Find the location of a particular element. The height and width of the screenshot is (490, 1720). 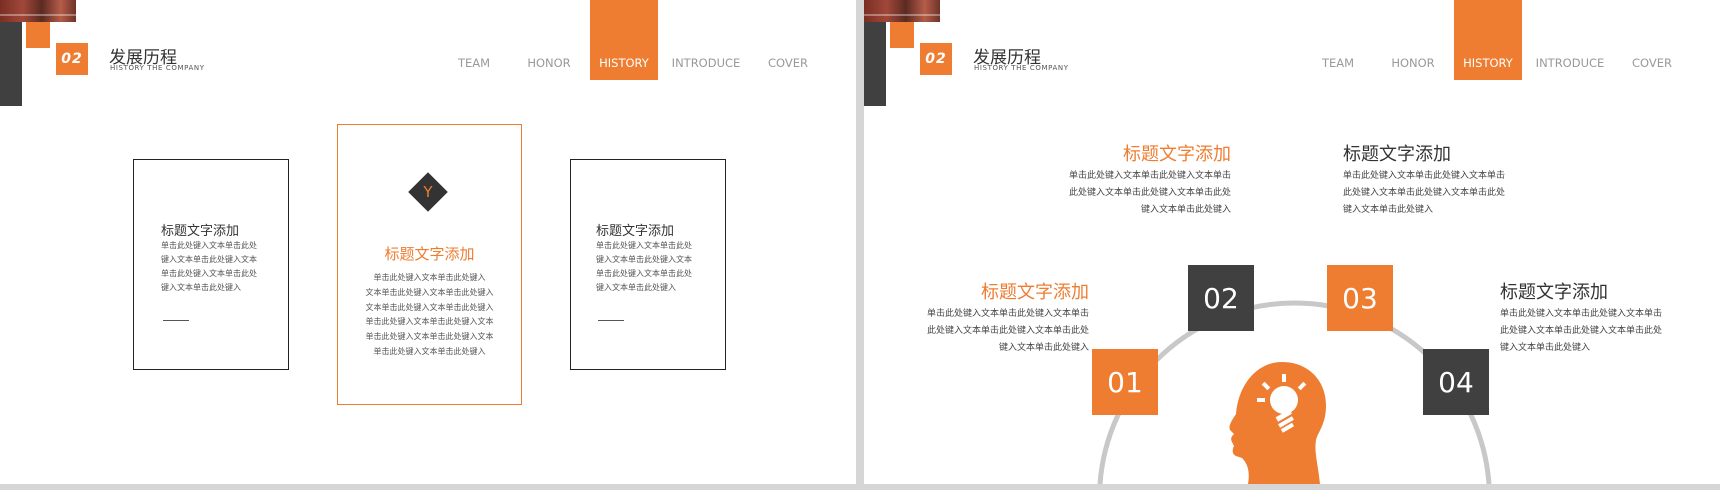

step-02-title: 标题文字添加 is located at coordinates (1177, 154).